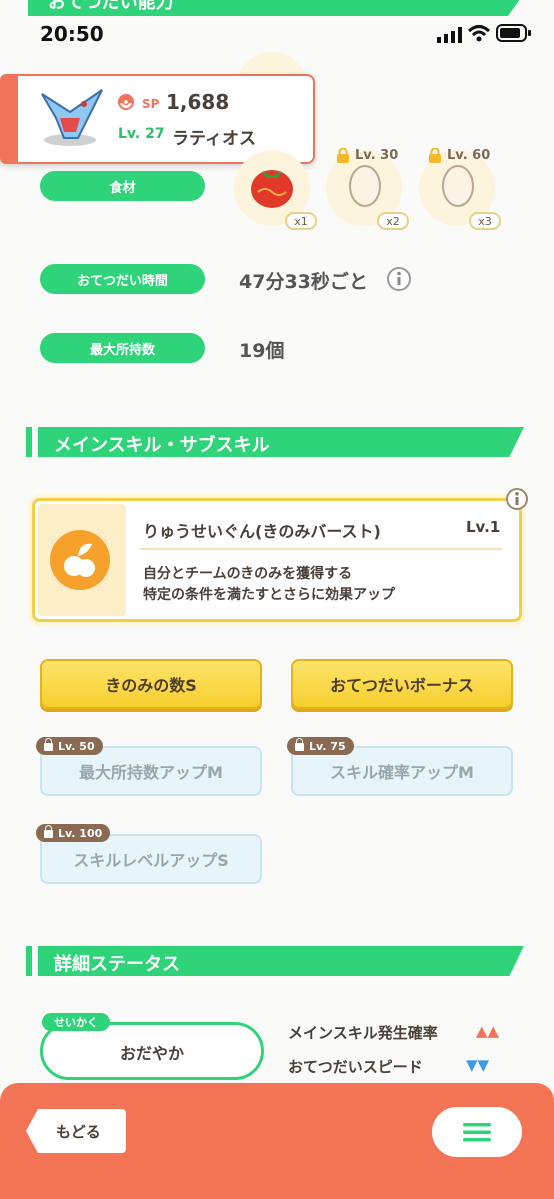 This screenshot has height=1199, width=554. I want to click on sub-skill-button-2: おてつだいボーナス, so click(402, 684).